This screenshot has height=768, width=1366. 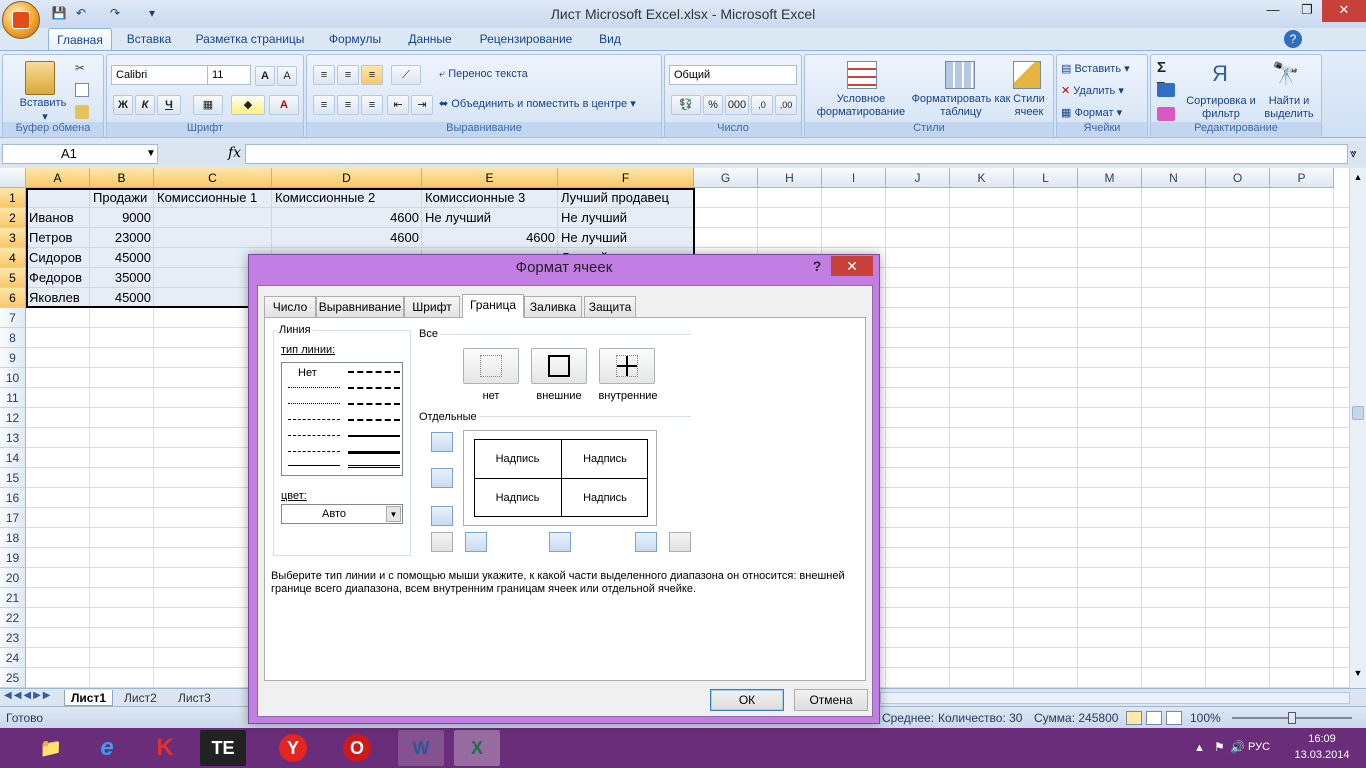 What do you see at coordinates (13, 518) in the screenshot?
I see `row-header-17: 17` at bounding box center [13, 518].